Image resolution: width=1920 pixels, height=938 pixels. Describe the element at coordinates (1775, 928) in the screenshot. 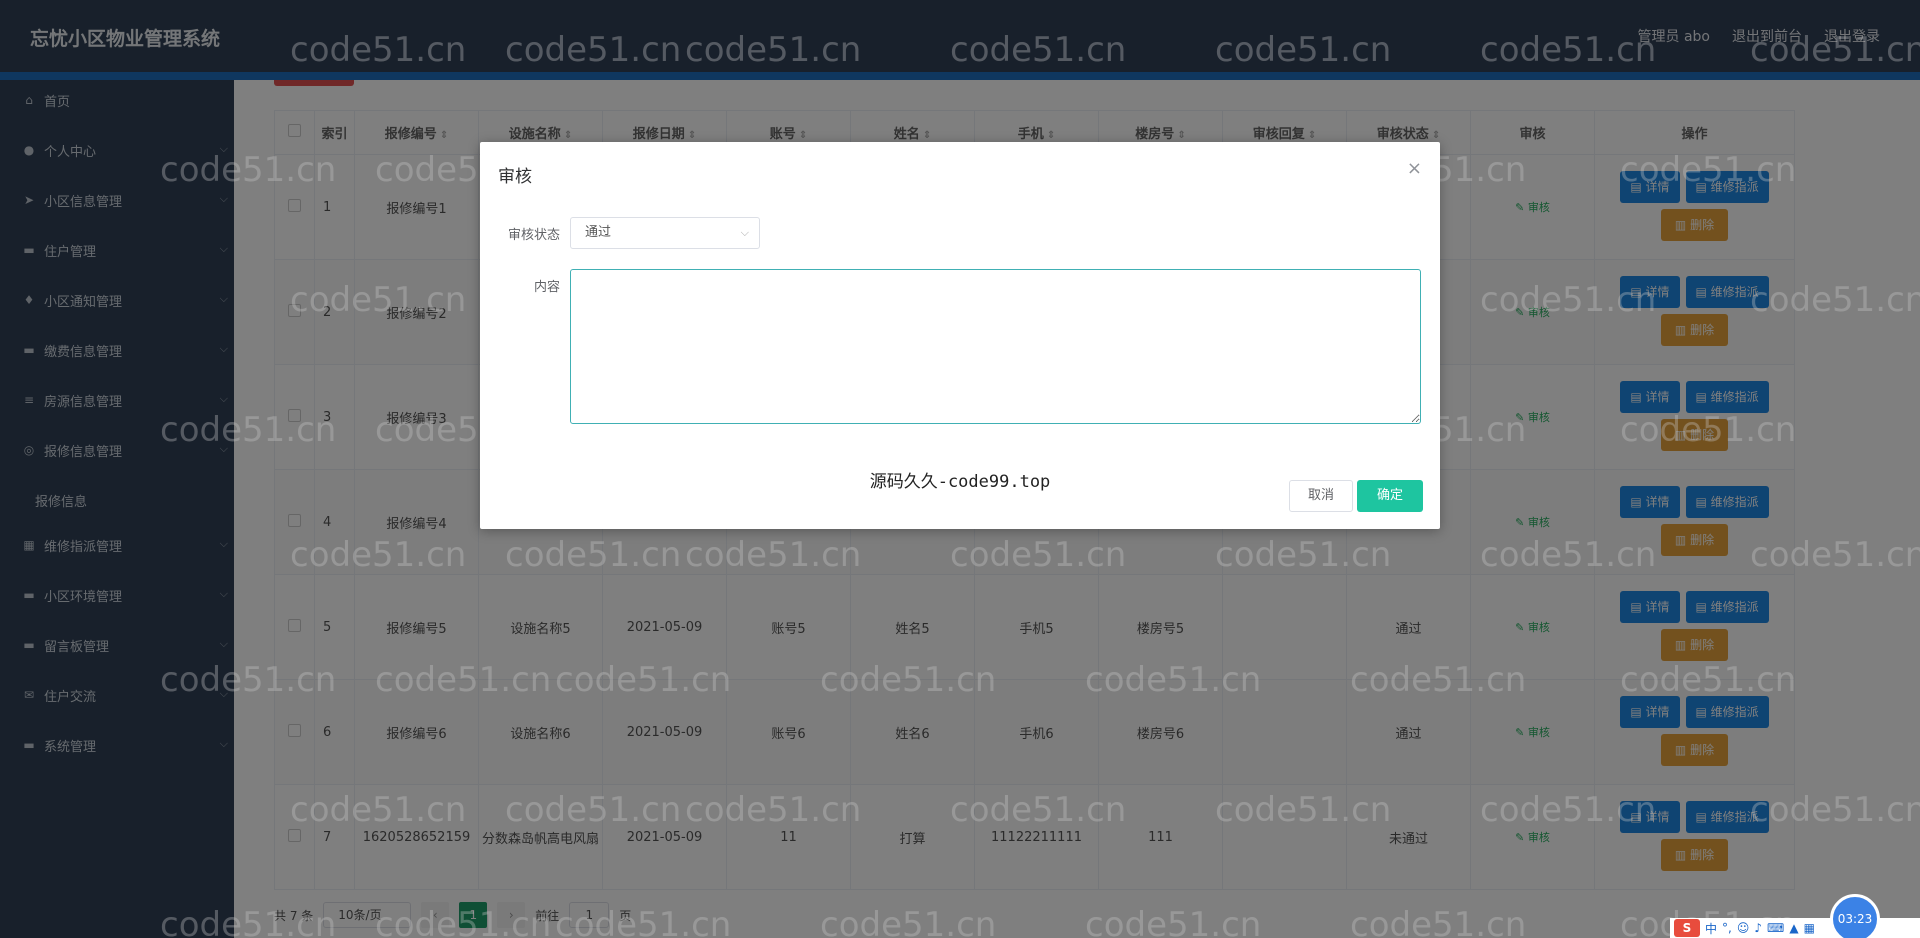

I see `keyboard-icon: ⌨` at that location.